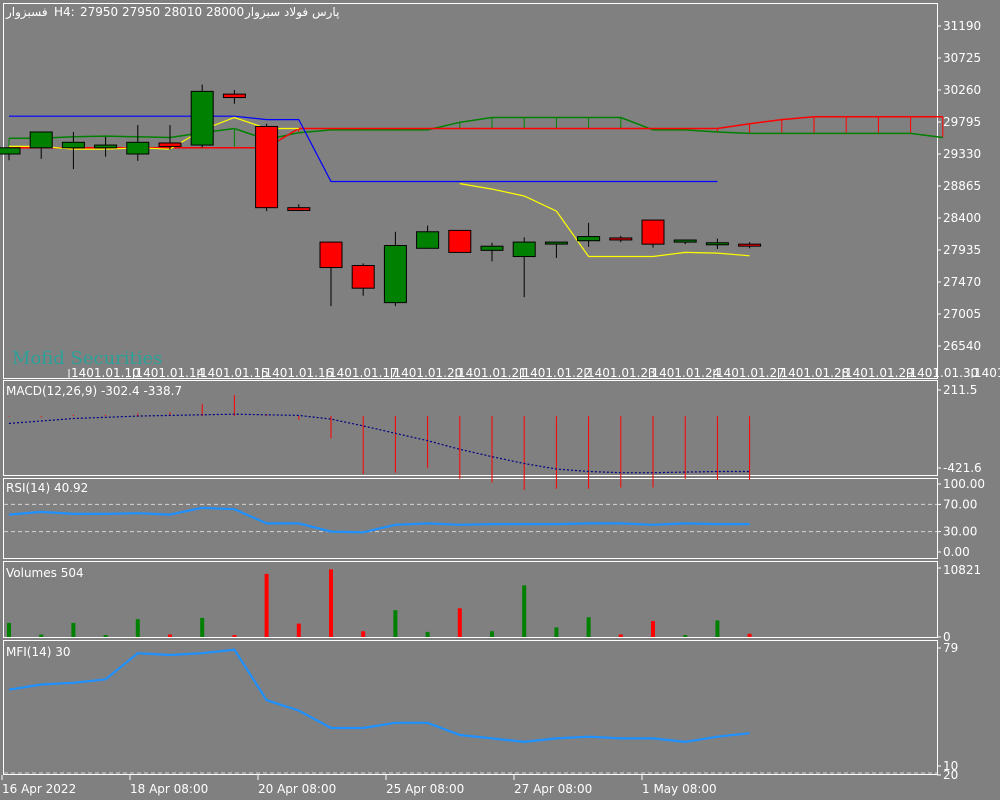  What do you see at coordinates (962, 570) in the screenshot?
I see `volume-tick-label: 10821` at bounding box center [962, 570].